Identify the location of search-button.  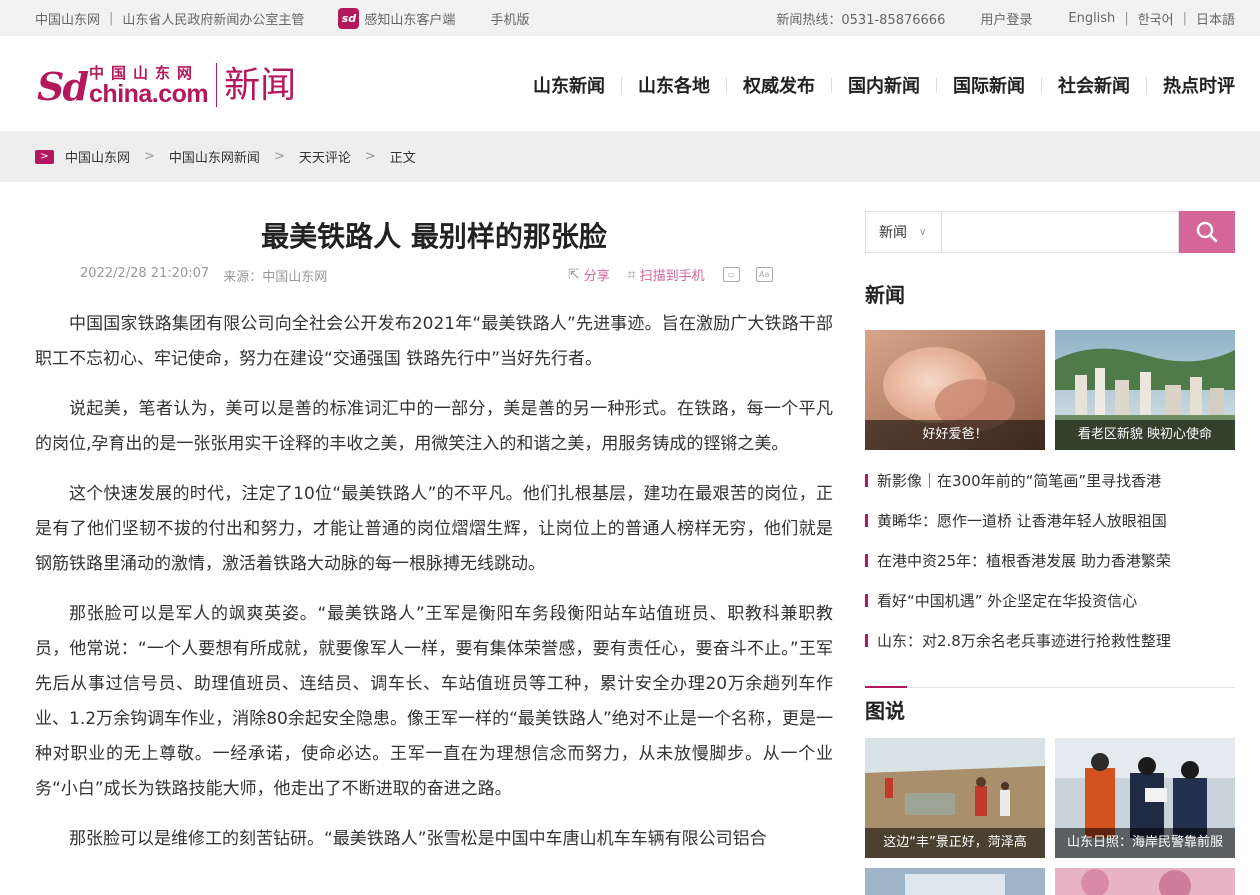
(1207, 232).